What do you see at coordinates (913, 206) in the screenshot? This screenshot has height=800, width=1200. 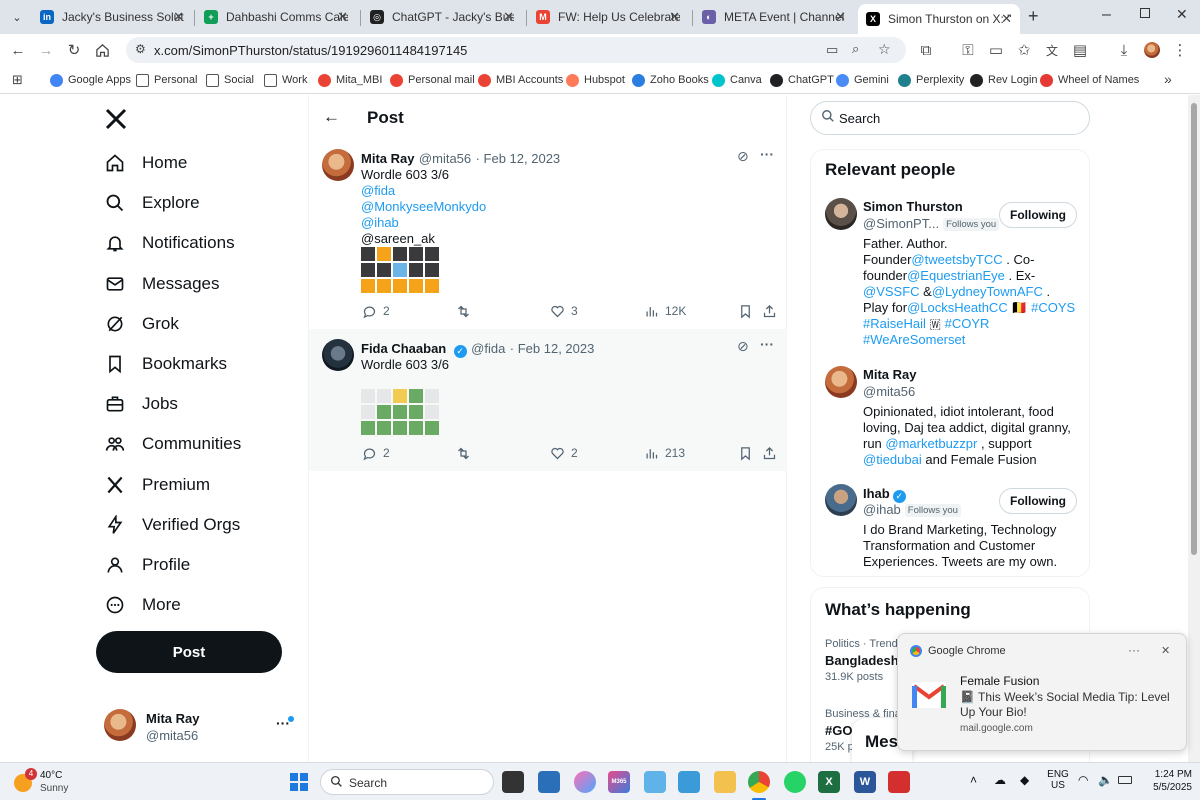 I see `person-name: Simon Thurston` at bounding box center [913, 206].